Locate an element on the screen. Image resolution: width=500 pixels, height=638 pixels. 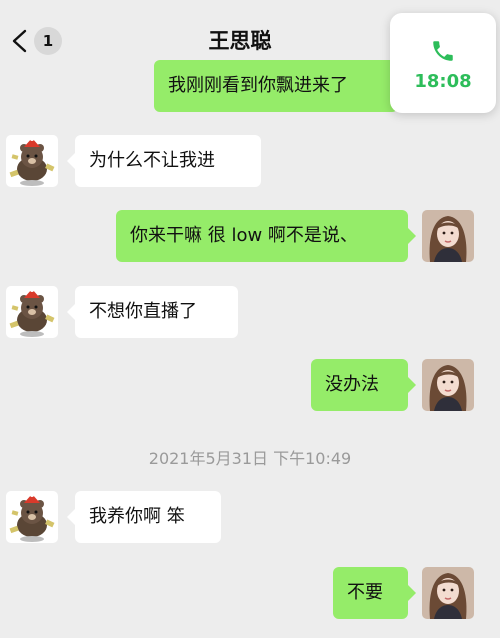
message-text: 不想你直播了 is located at coordinates (143, 311).